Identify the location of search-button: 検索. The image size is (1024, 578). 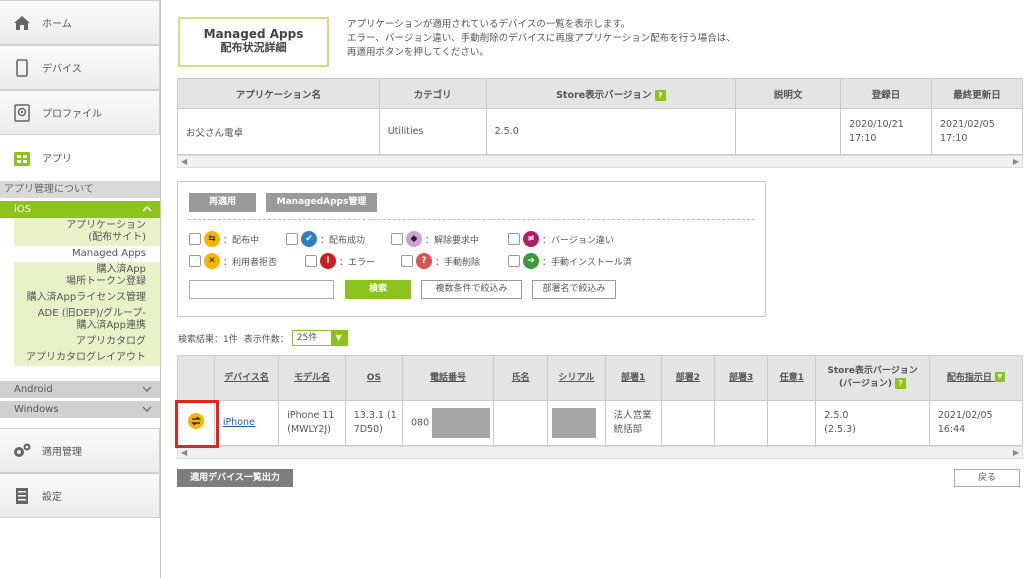
(378, 289).